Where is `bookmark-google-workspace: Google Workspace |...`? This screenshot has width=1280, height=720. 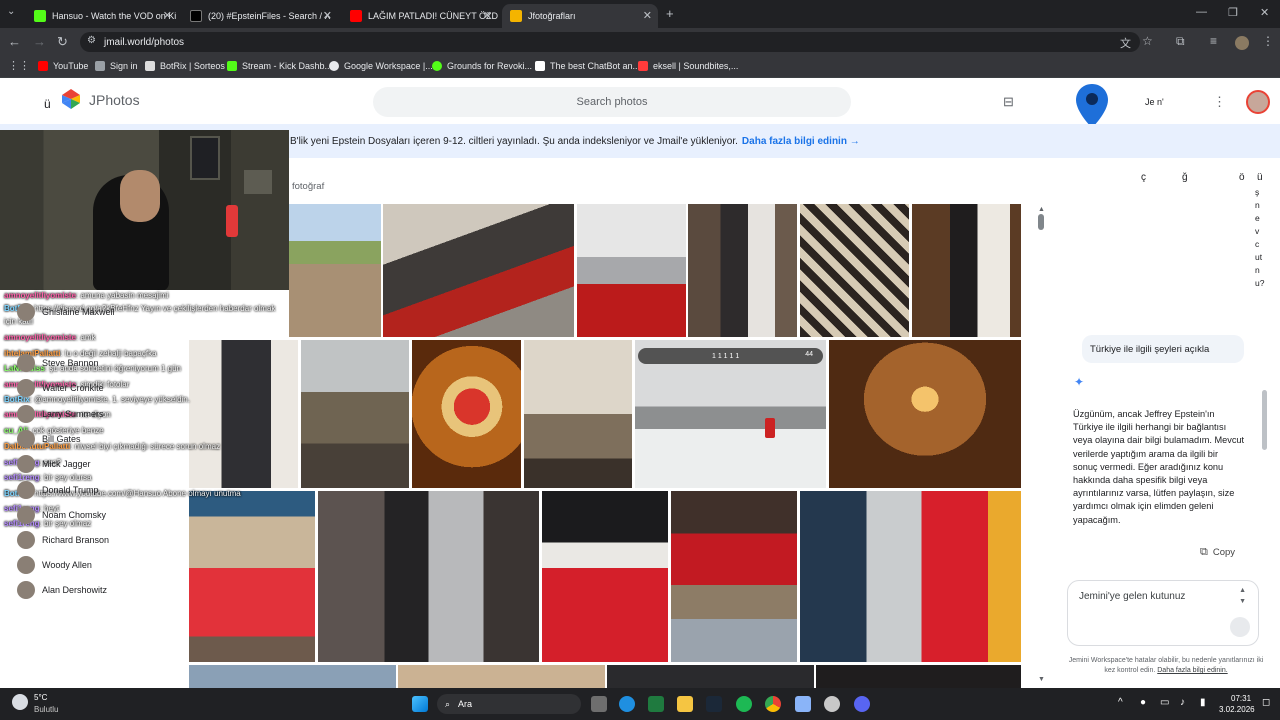 bookmark-google-workspace: Google Workspace |... is located at coordinates (381, 66).